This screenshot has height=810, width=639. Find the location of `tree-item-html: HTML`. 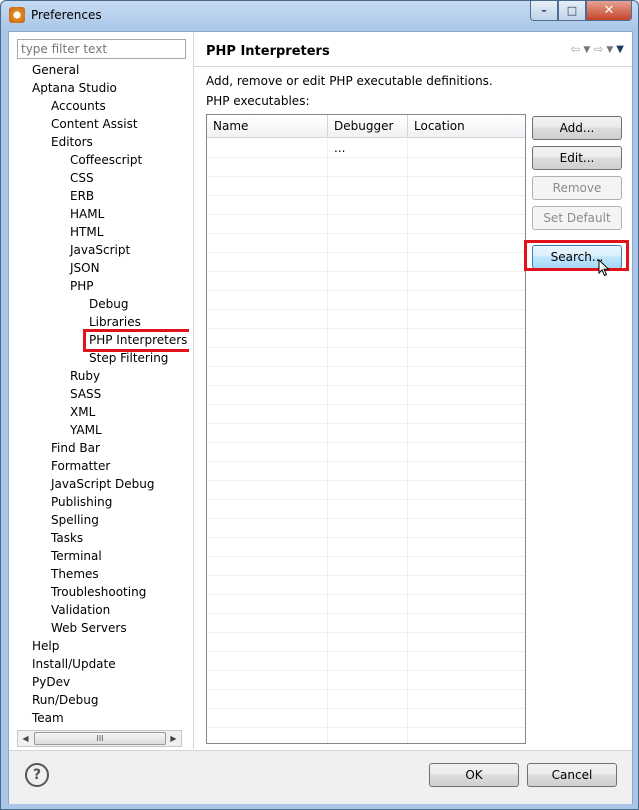

tree-item-html: HTML is located at coordinates (86, 232).